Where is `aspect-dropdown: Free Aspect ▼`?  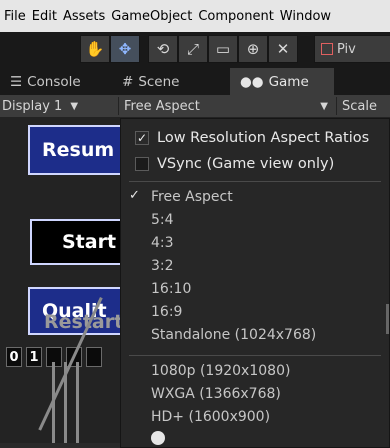
aspect-dropdown: Free Aspect ▼ is located at coordinates (228, 106).